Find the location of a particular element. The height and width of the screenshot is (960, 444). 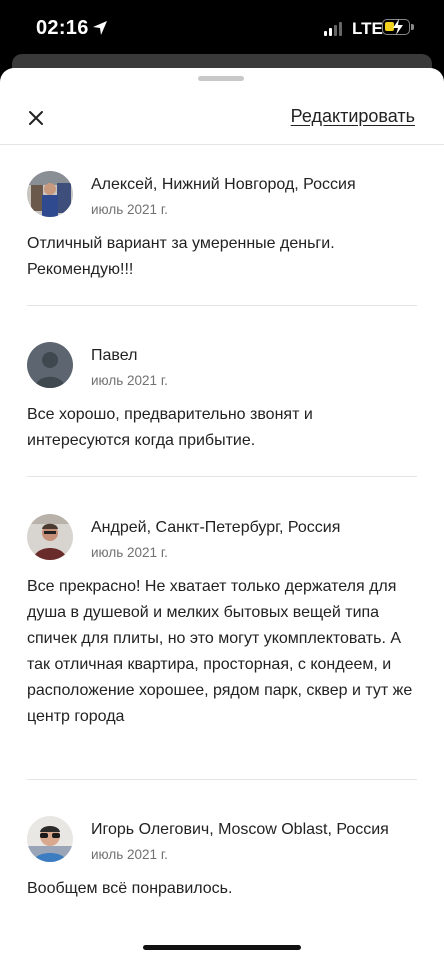

battery-cap is located at coordinates (412, 27).